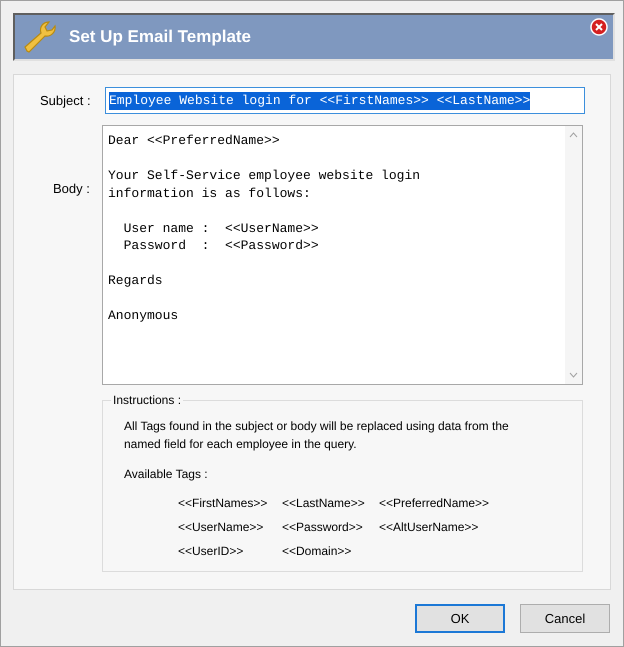 The image size is (624, 647). Describe the element at coordinates (223, 503) in the screenshot. I see `tag-text: <<FirstNames>>` at that location.